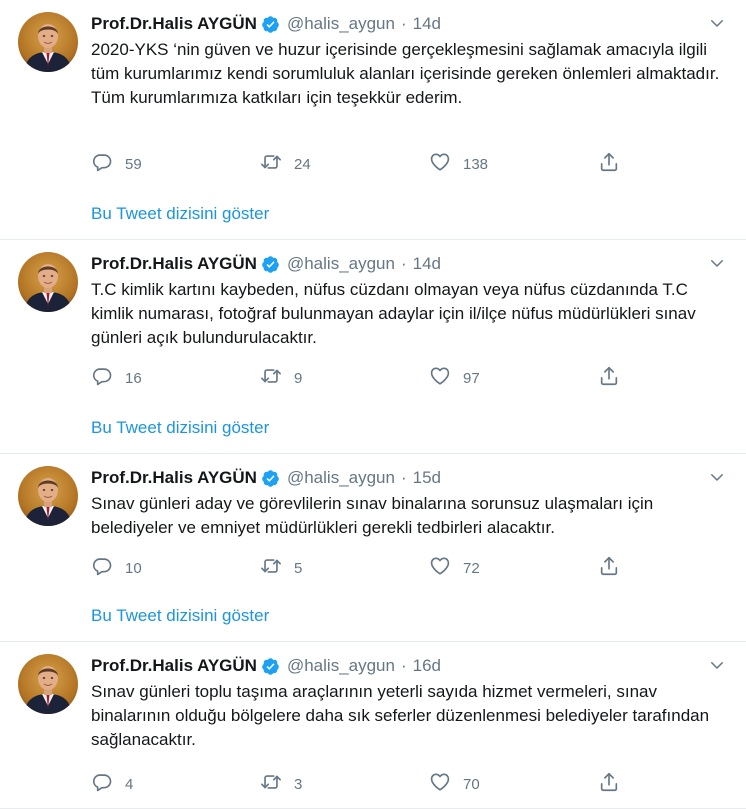 The width and height of the screenshot is (746, 809). I want to click on tweet-header: Prof.Dr.Halis AYGÜN @halis_aygun · 15d, so click(411, 478).